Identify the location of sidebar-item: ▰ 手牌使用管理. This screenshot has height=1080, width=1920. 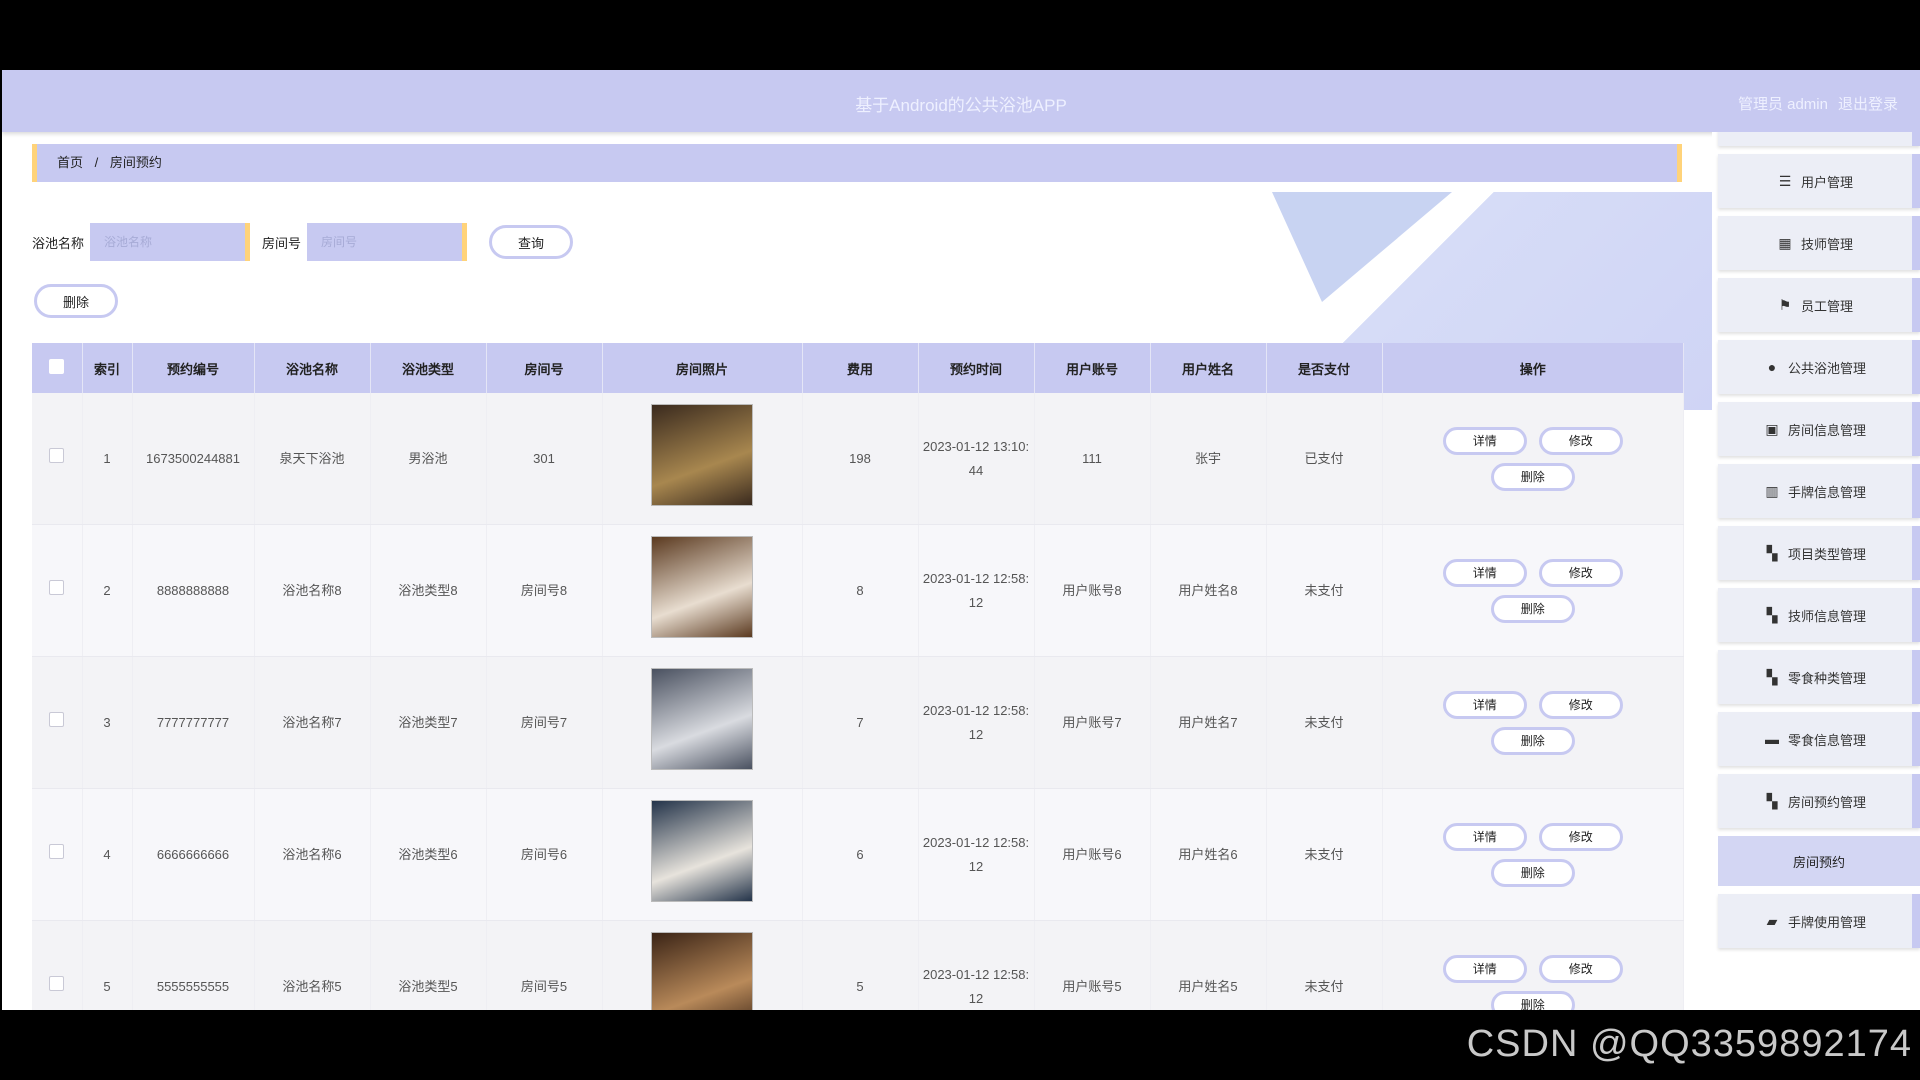
(1819, 921).